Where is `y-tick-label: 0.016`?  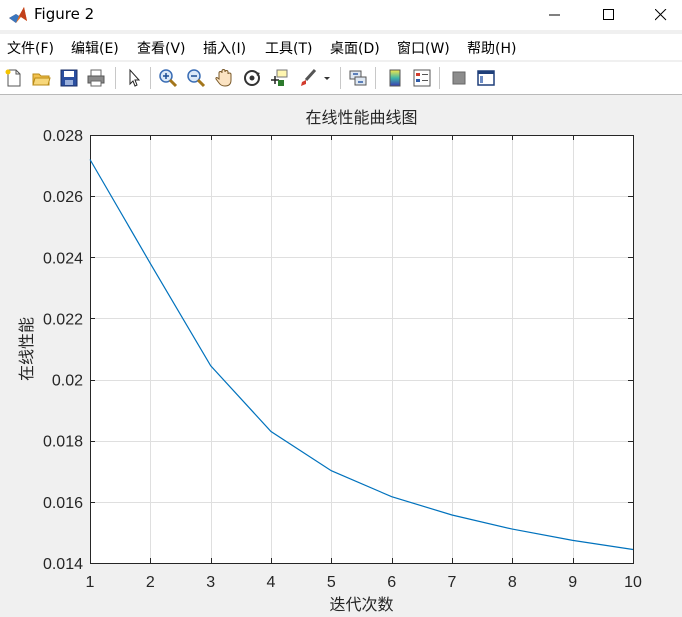 y-tick-label: 0.016 is located at coordinates (63, 503).